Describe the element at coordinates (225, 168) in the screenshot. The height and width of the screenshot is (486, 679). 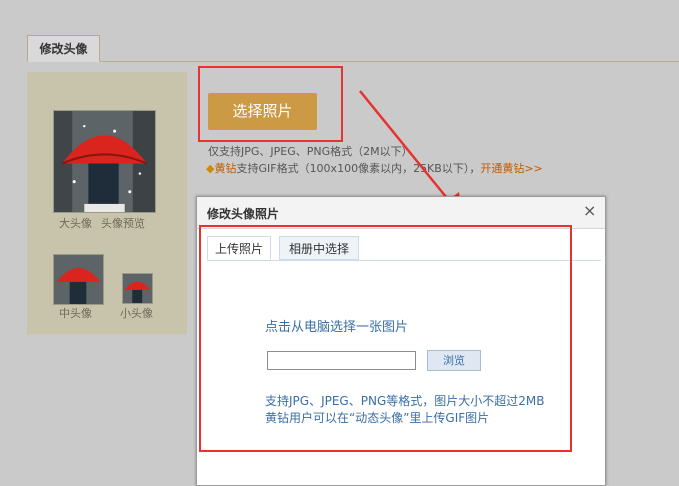
I see `diamond-link: 黄钻` at that location.